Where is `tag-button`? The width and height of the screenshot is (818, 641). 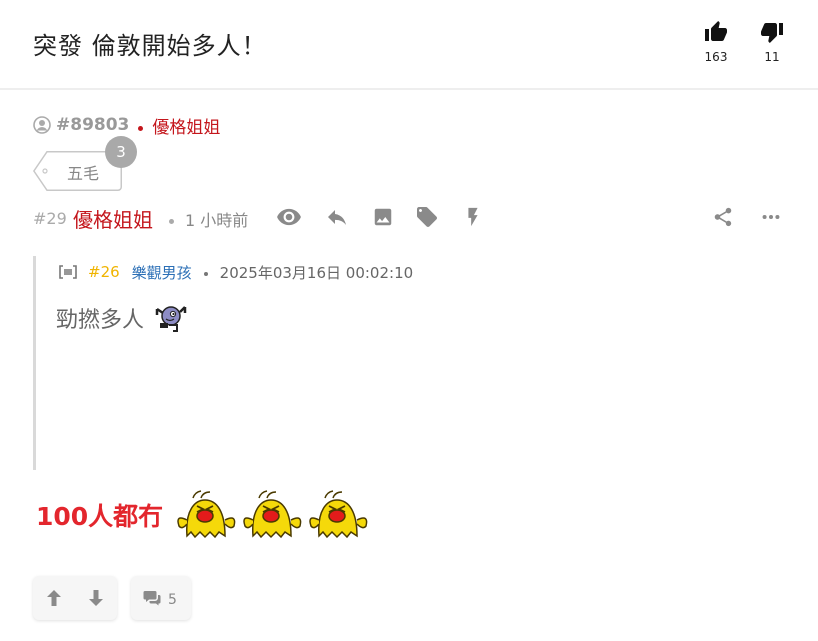
tag-button is located at coordinates (427, 217).